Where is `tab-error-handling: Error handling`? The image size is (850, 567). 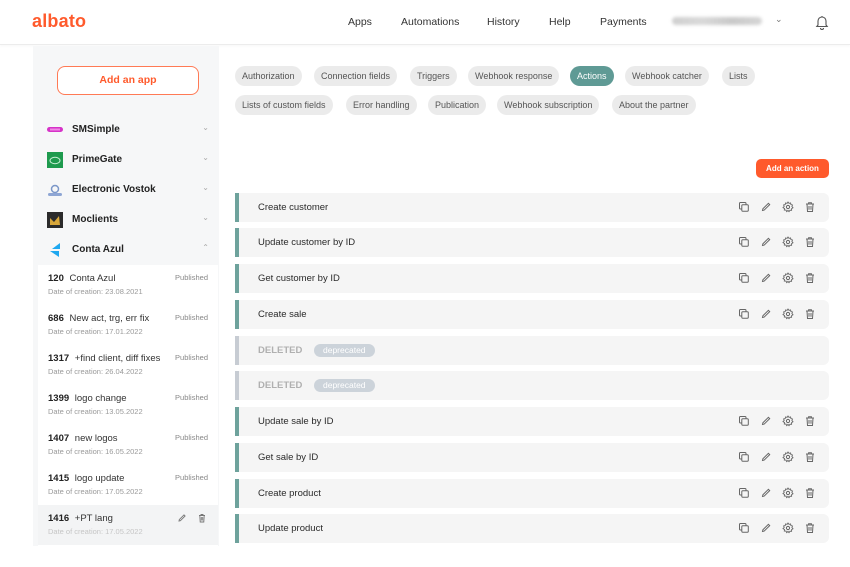 tab-error-handling: Error handling is located at coordinates (381, 105).